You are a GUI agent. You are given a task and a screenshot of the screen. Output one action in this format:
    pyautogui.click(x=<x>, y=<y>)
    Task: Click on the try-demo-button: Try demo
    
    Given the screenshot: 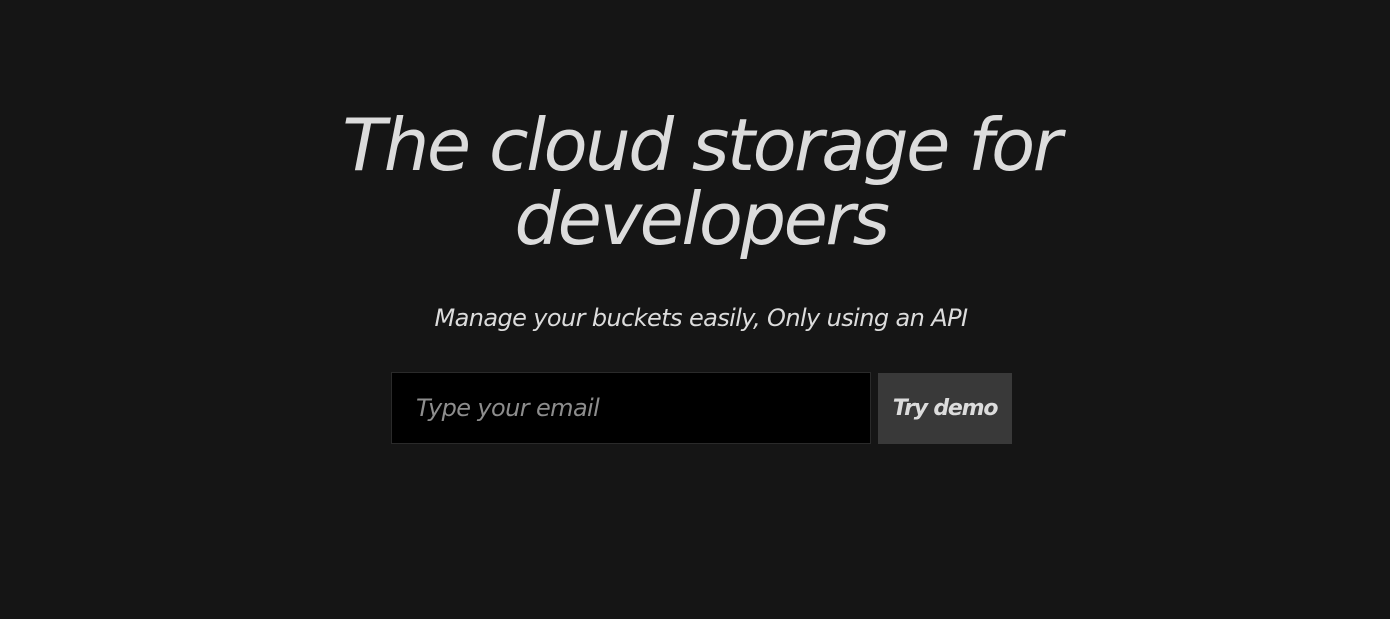 What is the action you would take?
    pyautogui.click(x=945, y=408)
    